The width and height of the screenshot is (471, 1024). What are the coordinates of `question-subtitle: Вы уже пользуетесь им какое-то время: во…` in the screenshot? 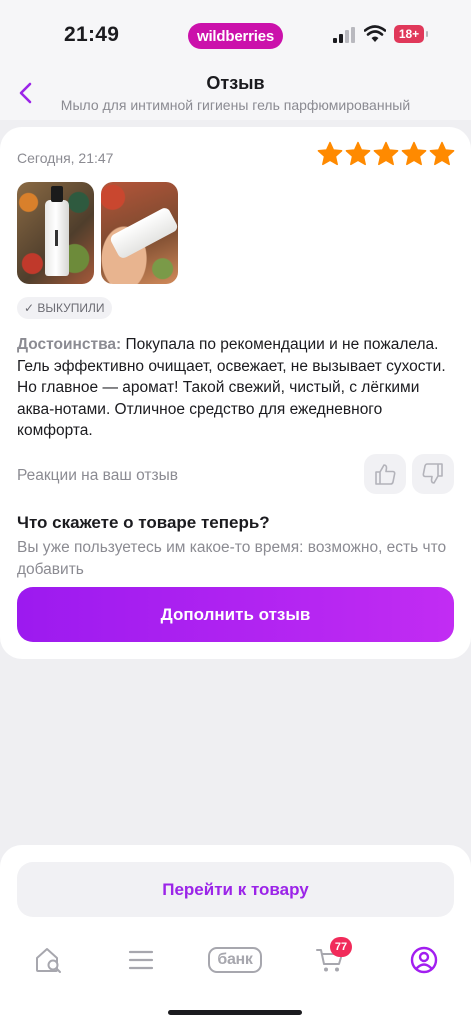 It's located at (232, 558).